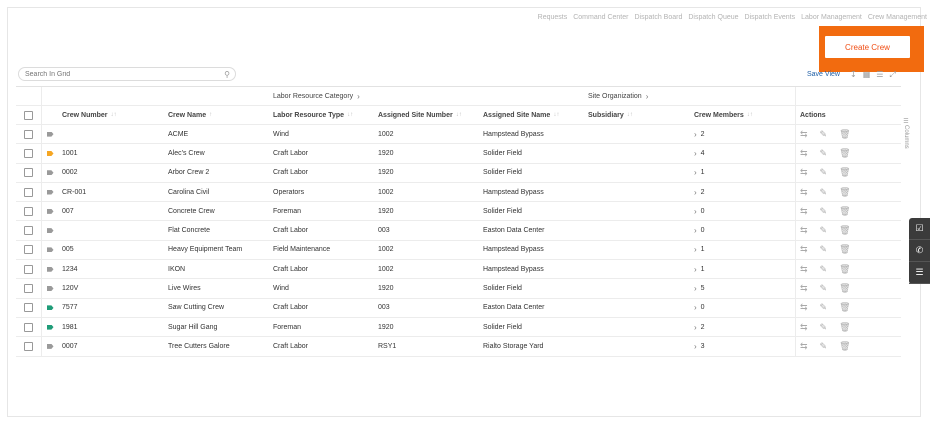 The width and height of the screenshot is (937, 425). What do you see at coordinates (553, 17) in the screenshot?
I see `topnav-link: Requests` at bounding box center [553, 17].